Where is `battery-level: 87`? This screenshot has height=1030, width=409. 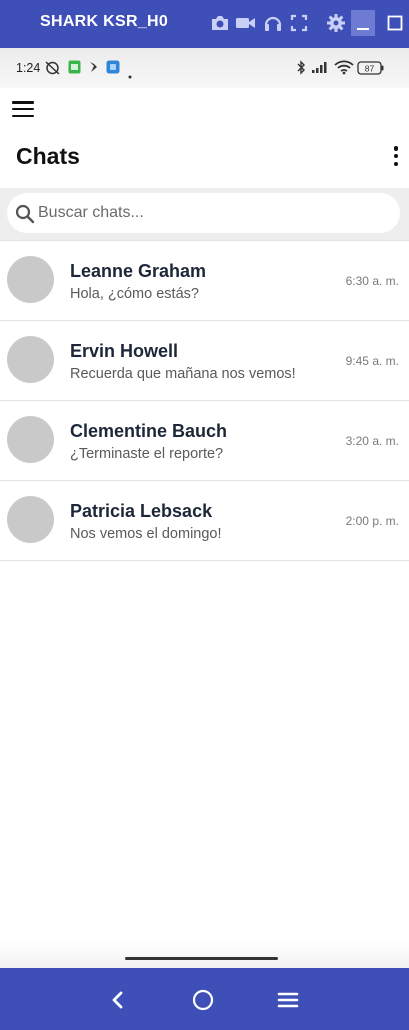 battery-level: 87 is located at coordinates (370, 69).